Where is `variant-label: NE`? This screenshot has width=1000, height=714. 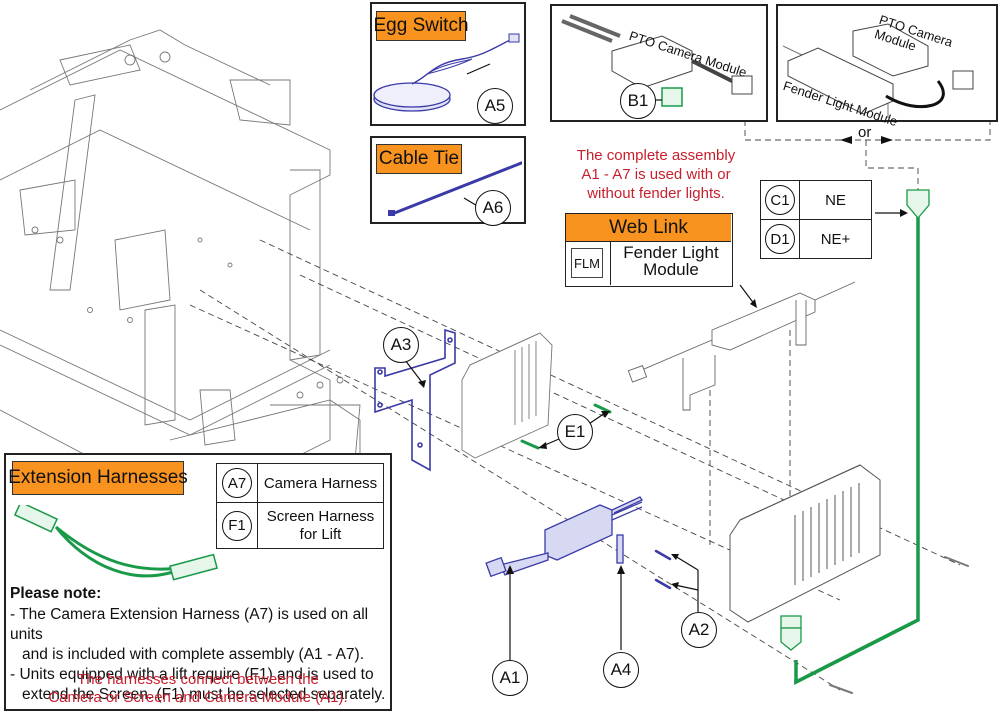 variant-label: NE is located at coordinates (835, 200).